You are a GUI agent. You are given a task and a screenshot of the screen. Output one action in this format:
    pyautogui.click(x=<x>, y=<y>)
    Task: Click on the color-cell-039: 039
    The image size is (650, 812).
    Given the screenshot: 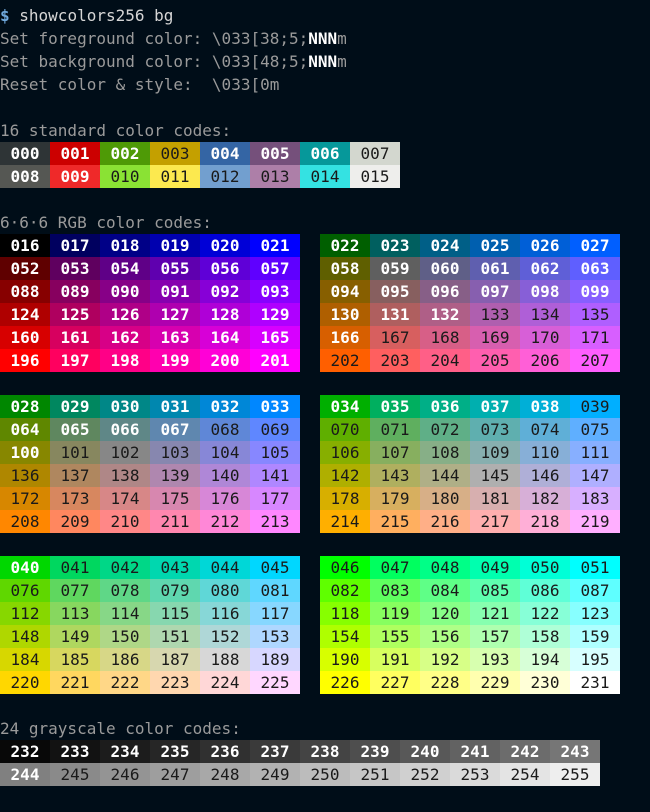 What is the action you would take?
    pyautogui.click(x=595, y=406)
    